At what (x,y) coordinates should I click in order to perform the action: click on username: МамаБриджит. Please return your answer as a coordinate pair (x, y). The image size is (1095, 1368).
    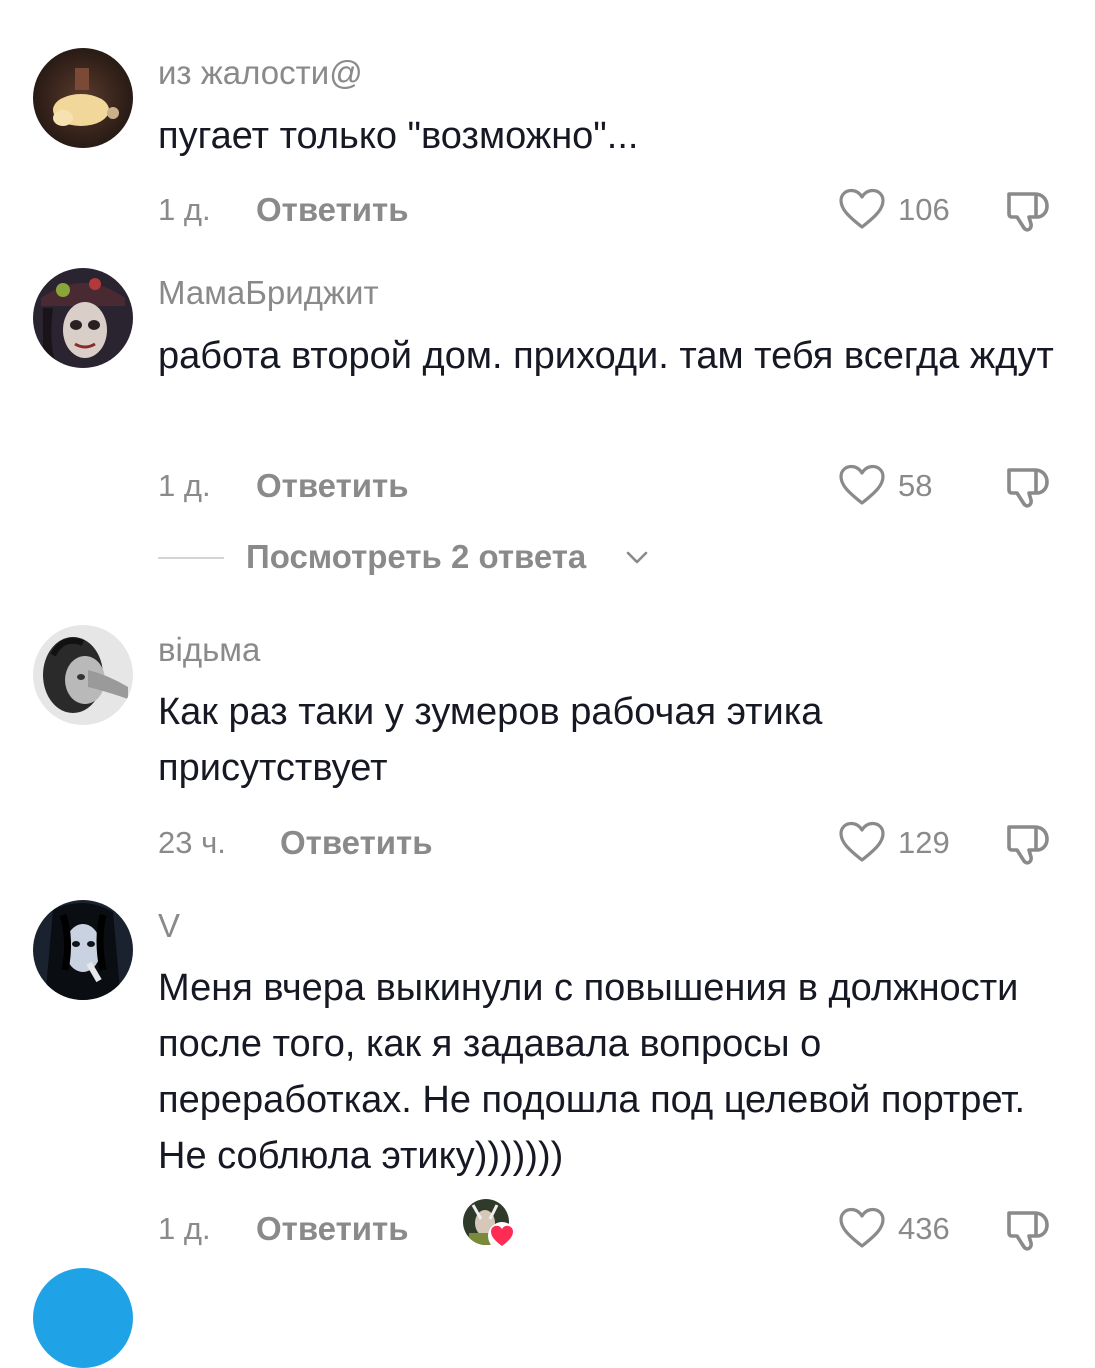
    Looking at the image, I should click on (268, 293).